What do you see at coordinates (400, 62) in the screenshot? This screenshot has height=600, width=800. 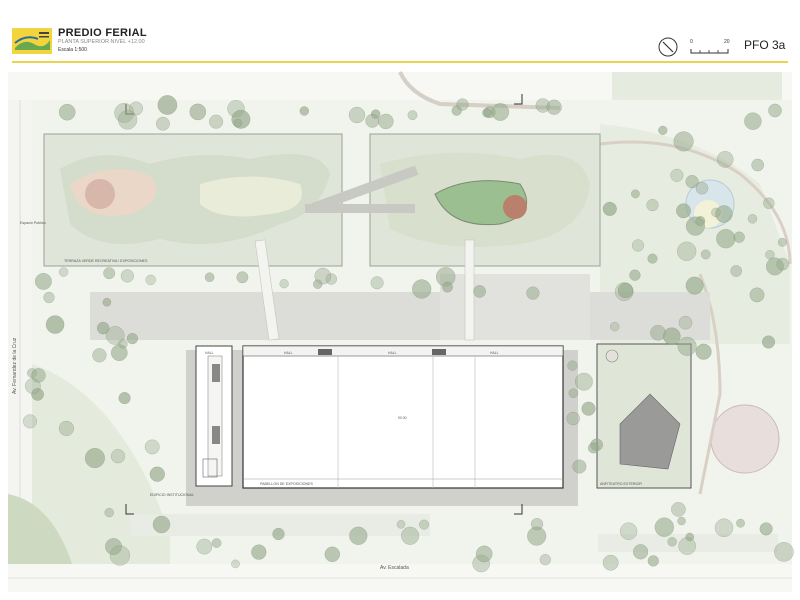 I see `header-divider` at bounding box center [400, 62].